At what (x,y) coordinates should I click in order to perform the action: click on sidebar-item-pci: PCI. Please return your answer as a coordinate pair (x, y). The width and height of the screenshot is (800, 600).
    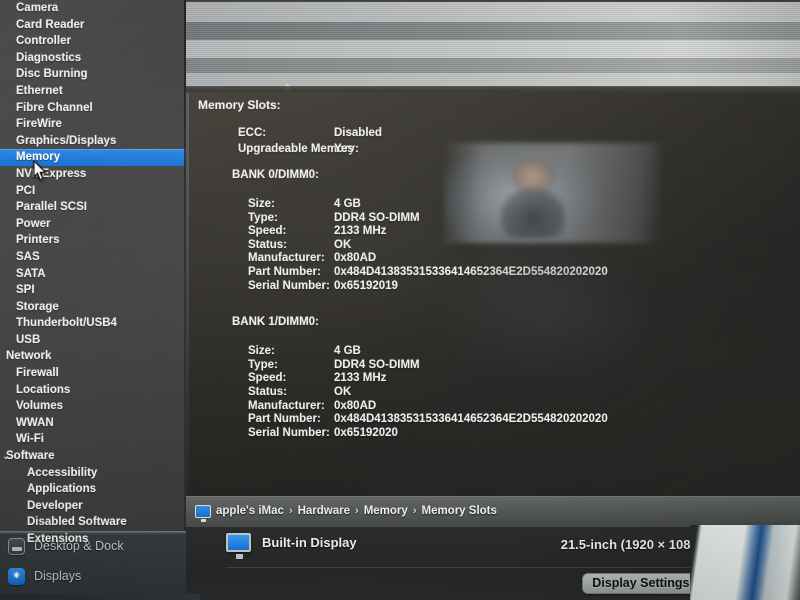
    Looking at the image, I should click on (93, 191).